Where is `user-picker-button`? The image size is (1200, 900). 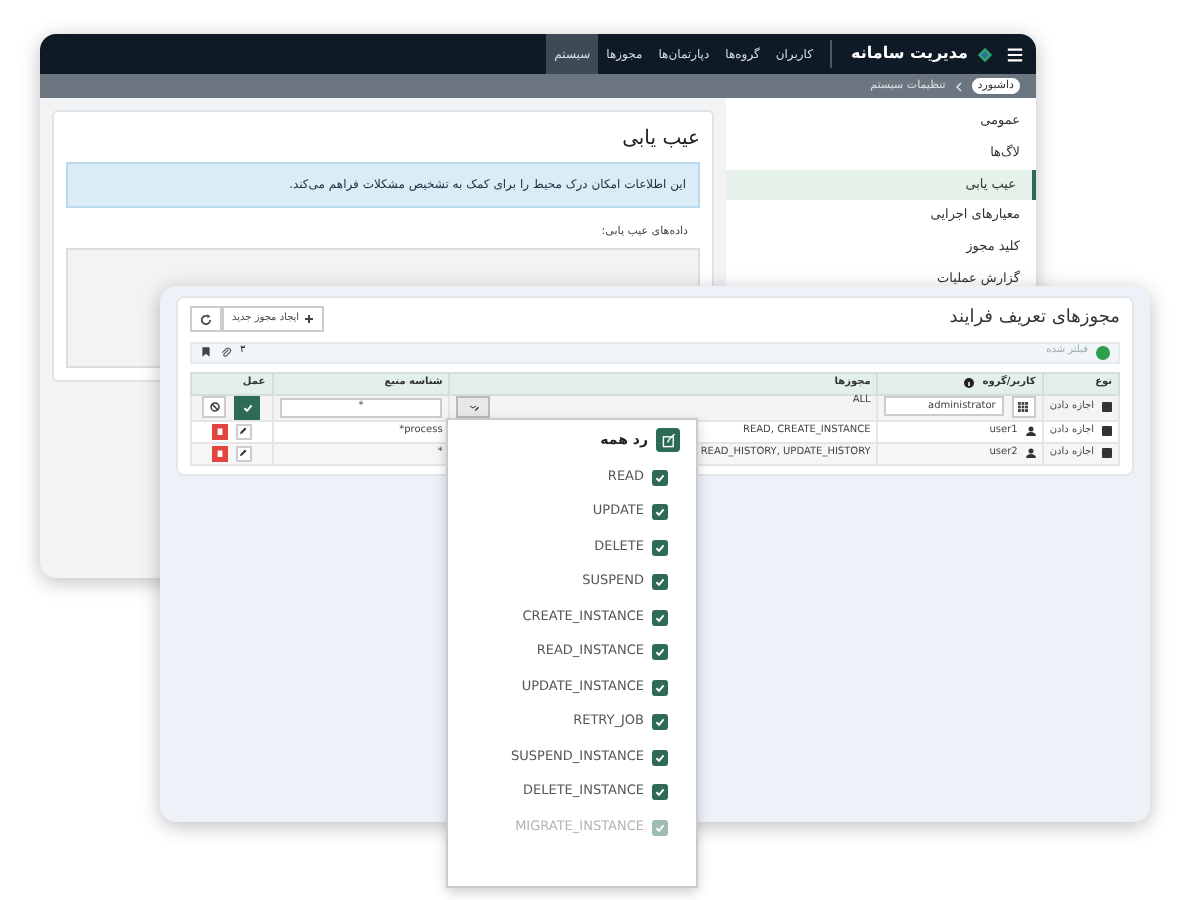
user-picker-button is located at coordinates (1023, 407).